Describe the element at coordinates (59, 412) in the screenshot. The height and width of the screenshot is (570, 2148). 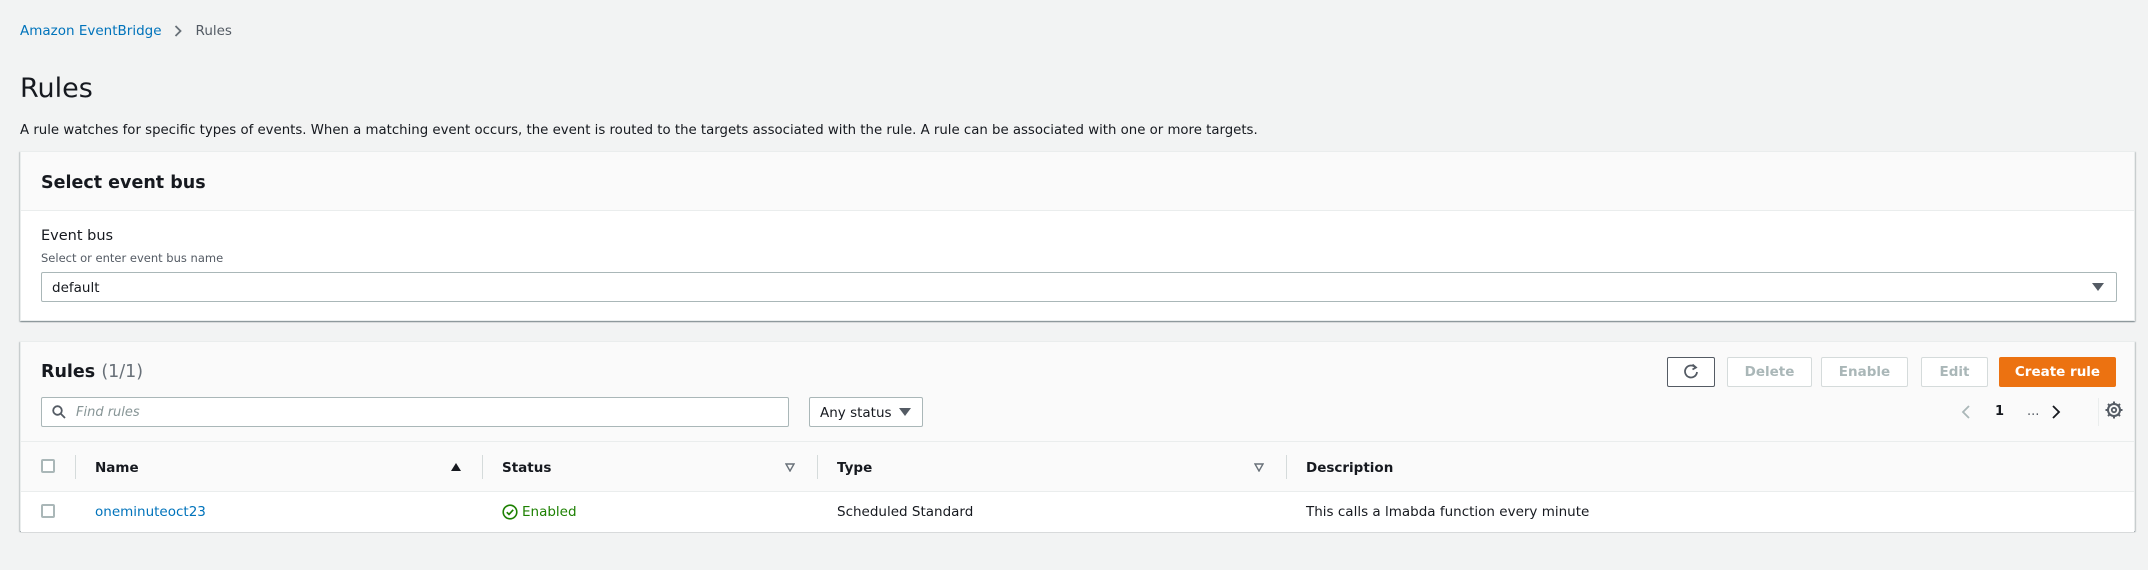
I see `search-icon` at that location.